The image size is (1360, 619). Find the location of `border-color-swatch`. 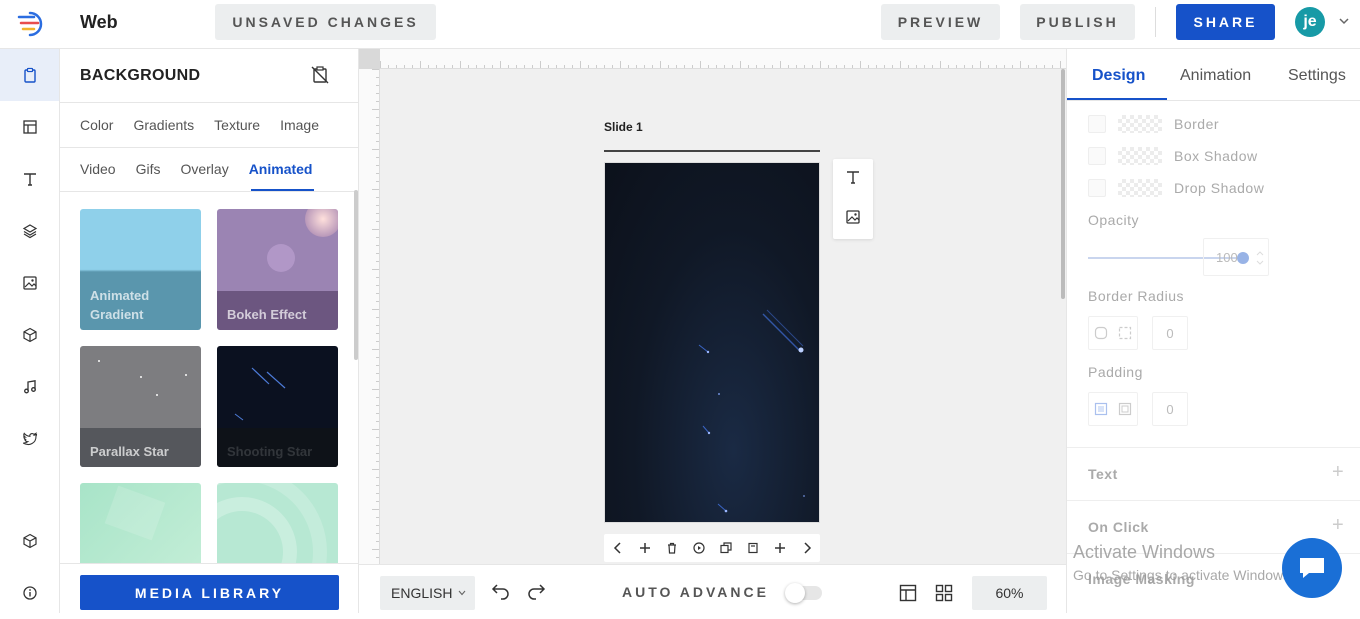

border-color-swatch is located at coordinates (1140, 124).